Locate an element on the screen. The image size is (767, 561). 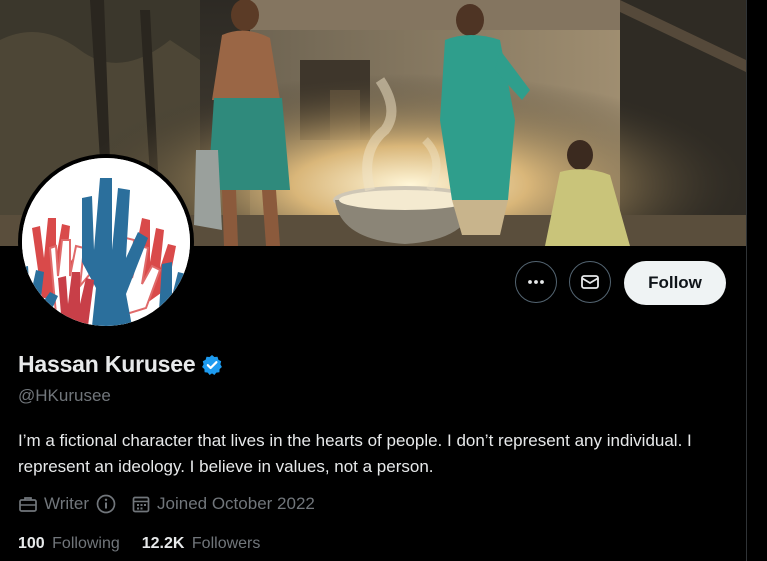
message-button is located at coordinates (590, 282).